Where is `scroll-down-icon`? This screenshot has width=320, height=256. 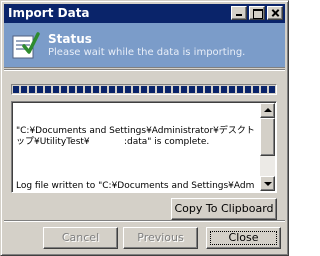
scroll-down-icon is located at coordinates (267, 183).